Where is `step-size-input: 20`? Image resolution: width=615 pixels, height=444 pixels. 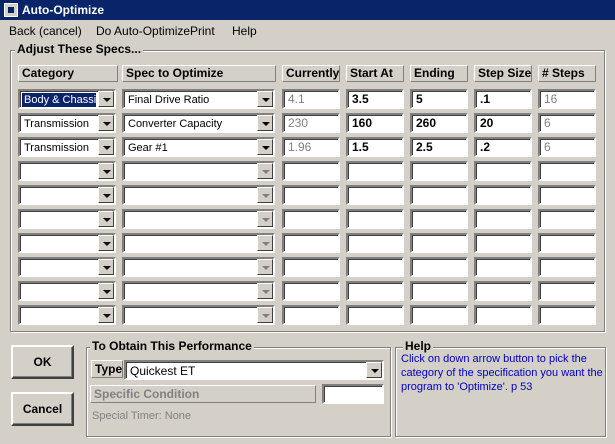 step-size-input: 20 is located at coordinates (503, 123).